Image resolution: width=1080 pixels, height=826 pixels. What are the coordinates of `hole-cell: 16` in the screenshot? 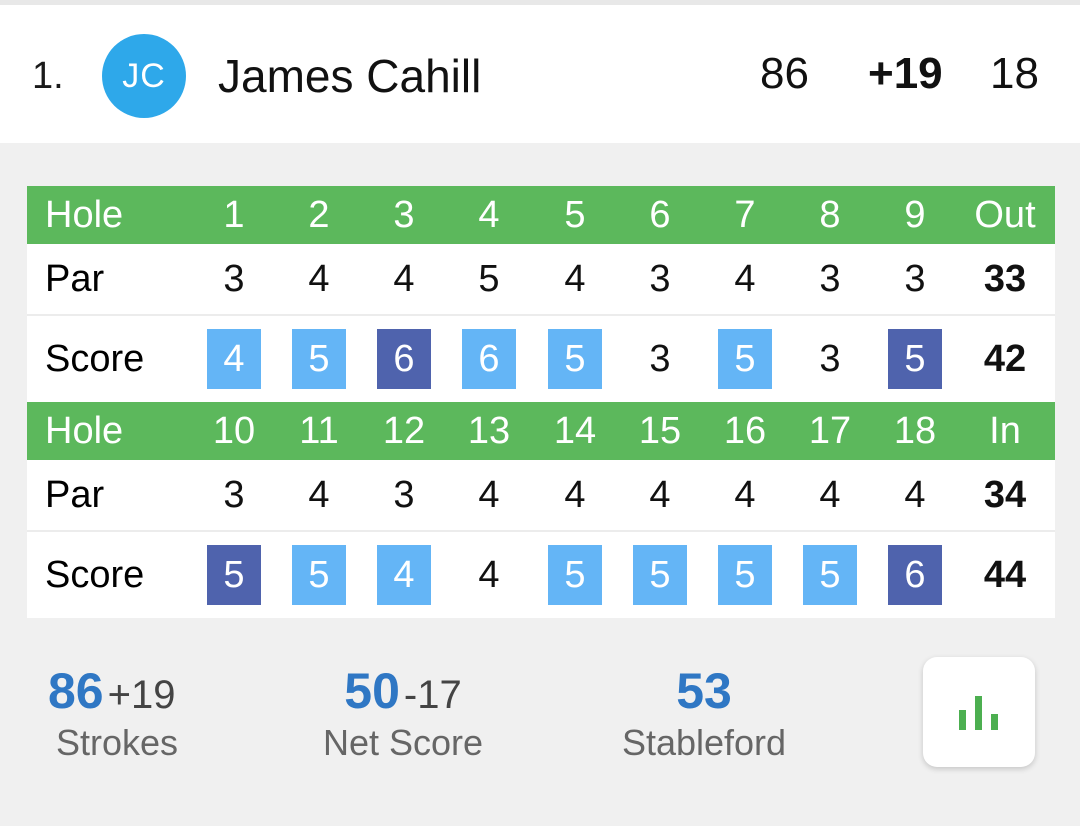 It's located at (745, 430).